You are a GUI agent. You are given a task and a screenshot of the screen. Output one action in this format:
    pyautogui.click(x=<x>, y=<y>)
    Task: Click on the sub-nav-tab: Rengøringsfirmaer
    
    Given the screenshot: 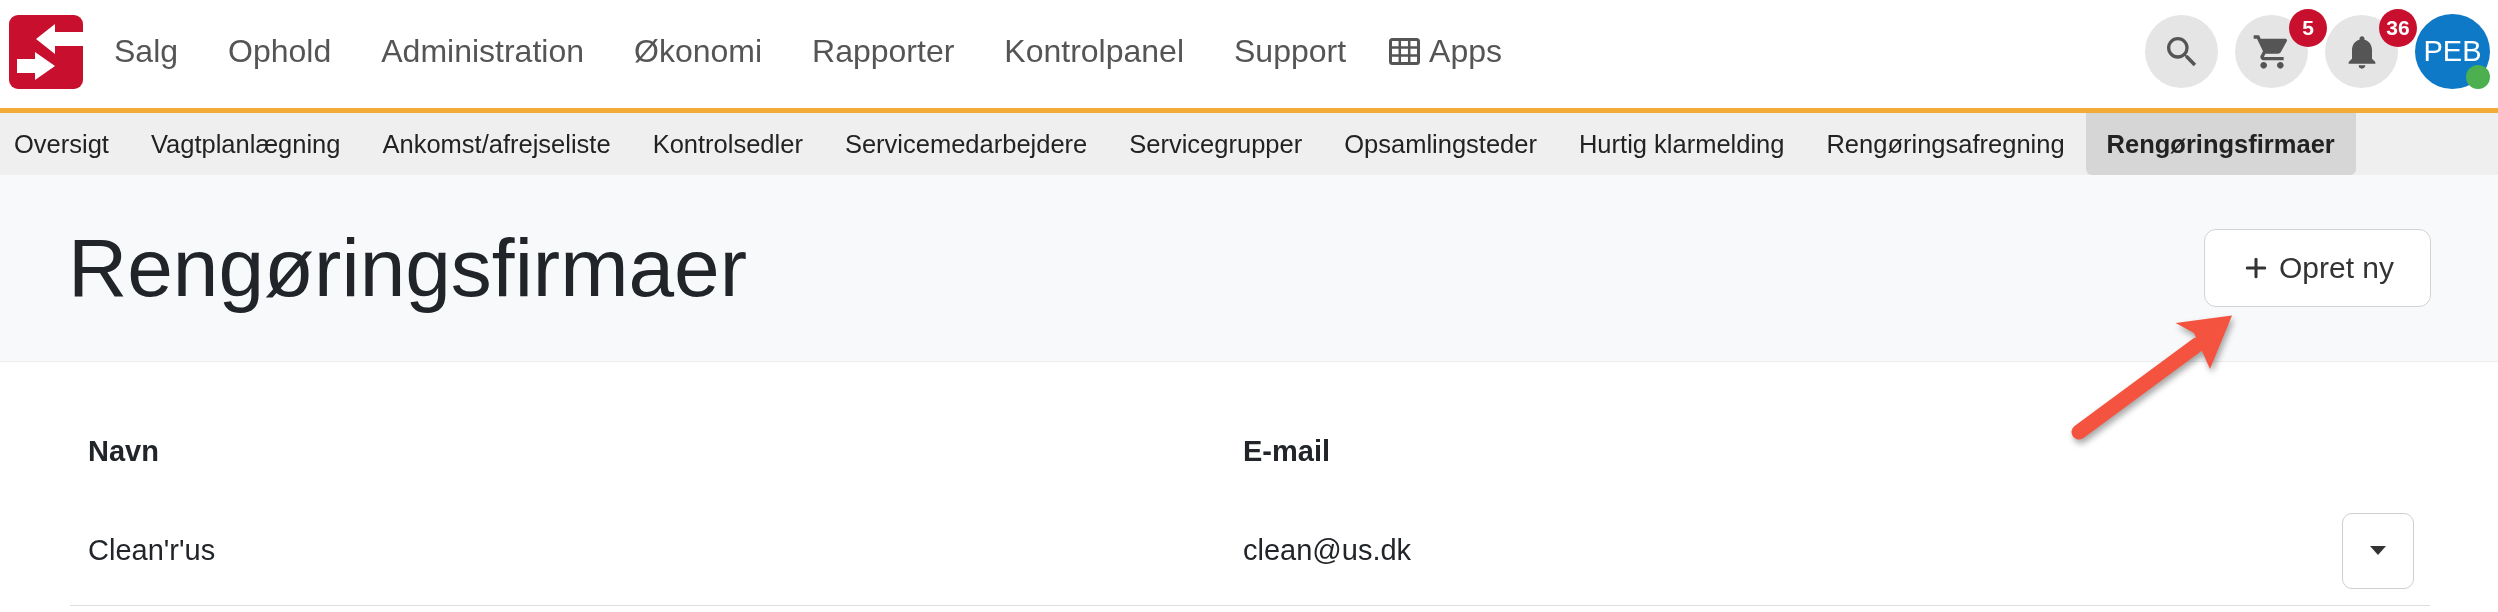 What is the action you would take?
    pyautogui.click(x=2220, y=144)
    